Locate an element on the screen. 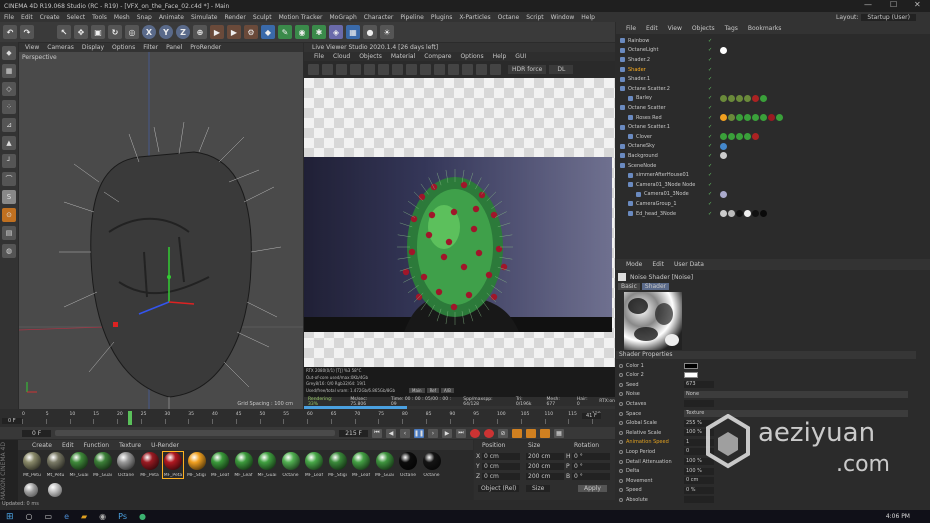 This screenshot has width=930, height=523. object-menu-tags: Tags is located at coordinates (731, 28).